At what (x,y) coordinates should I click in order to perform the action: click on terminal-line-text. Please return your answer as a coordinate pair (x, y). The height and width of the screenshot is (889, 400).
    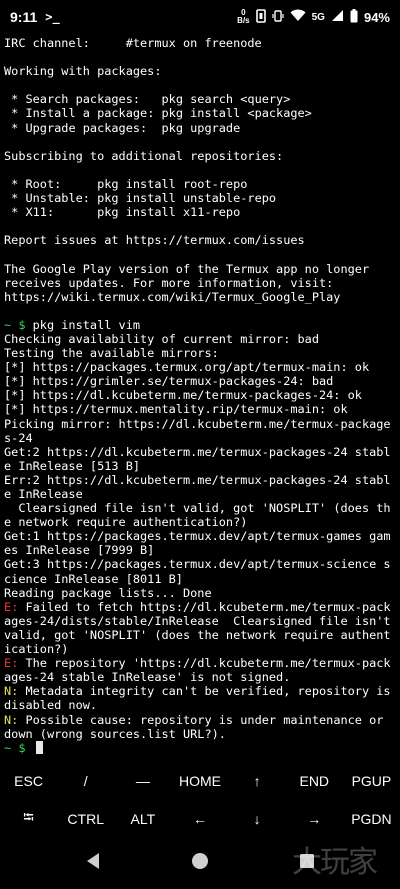
    Looking at the image, I should click on (28, 748).